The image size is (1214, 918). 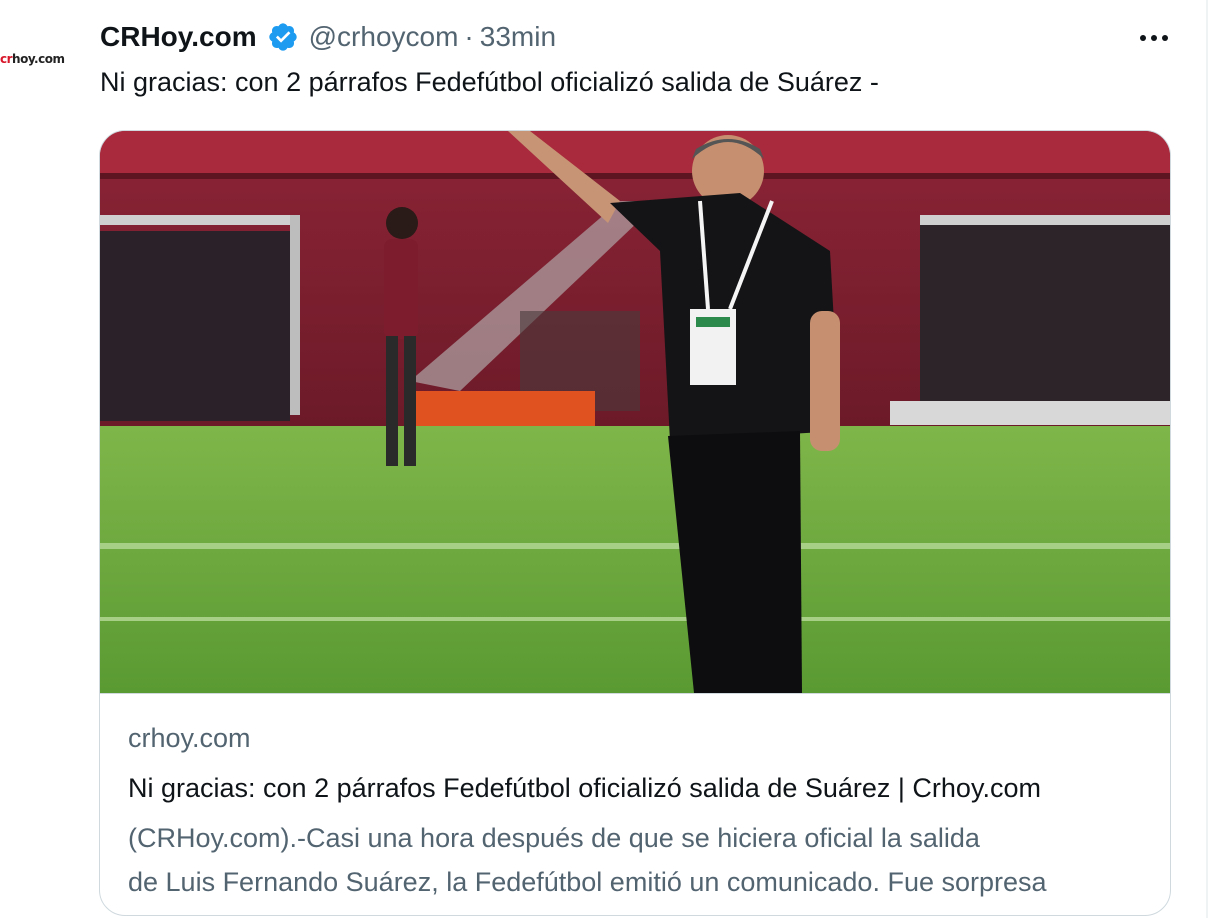 What do you see at coordinates (1207, 459) in the screenshot?
I see `timeline-border` at bounding box center [1207, 459].